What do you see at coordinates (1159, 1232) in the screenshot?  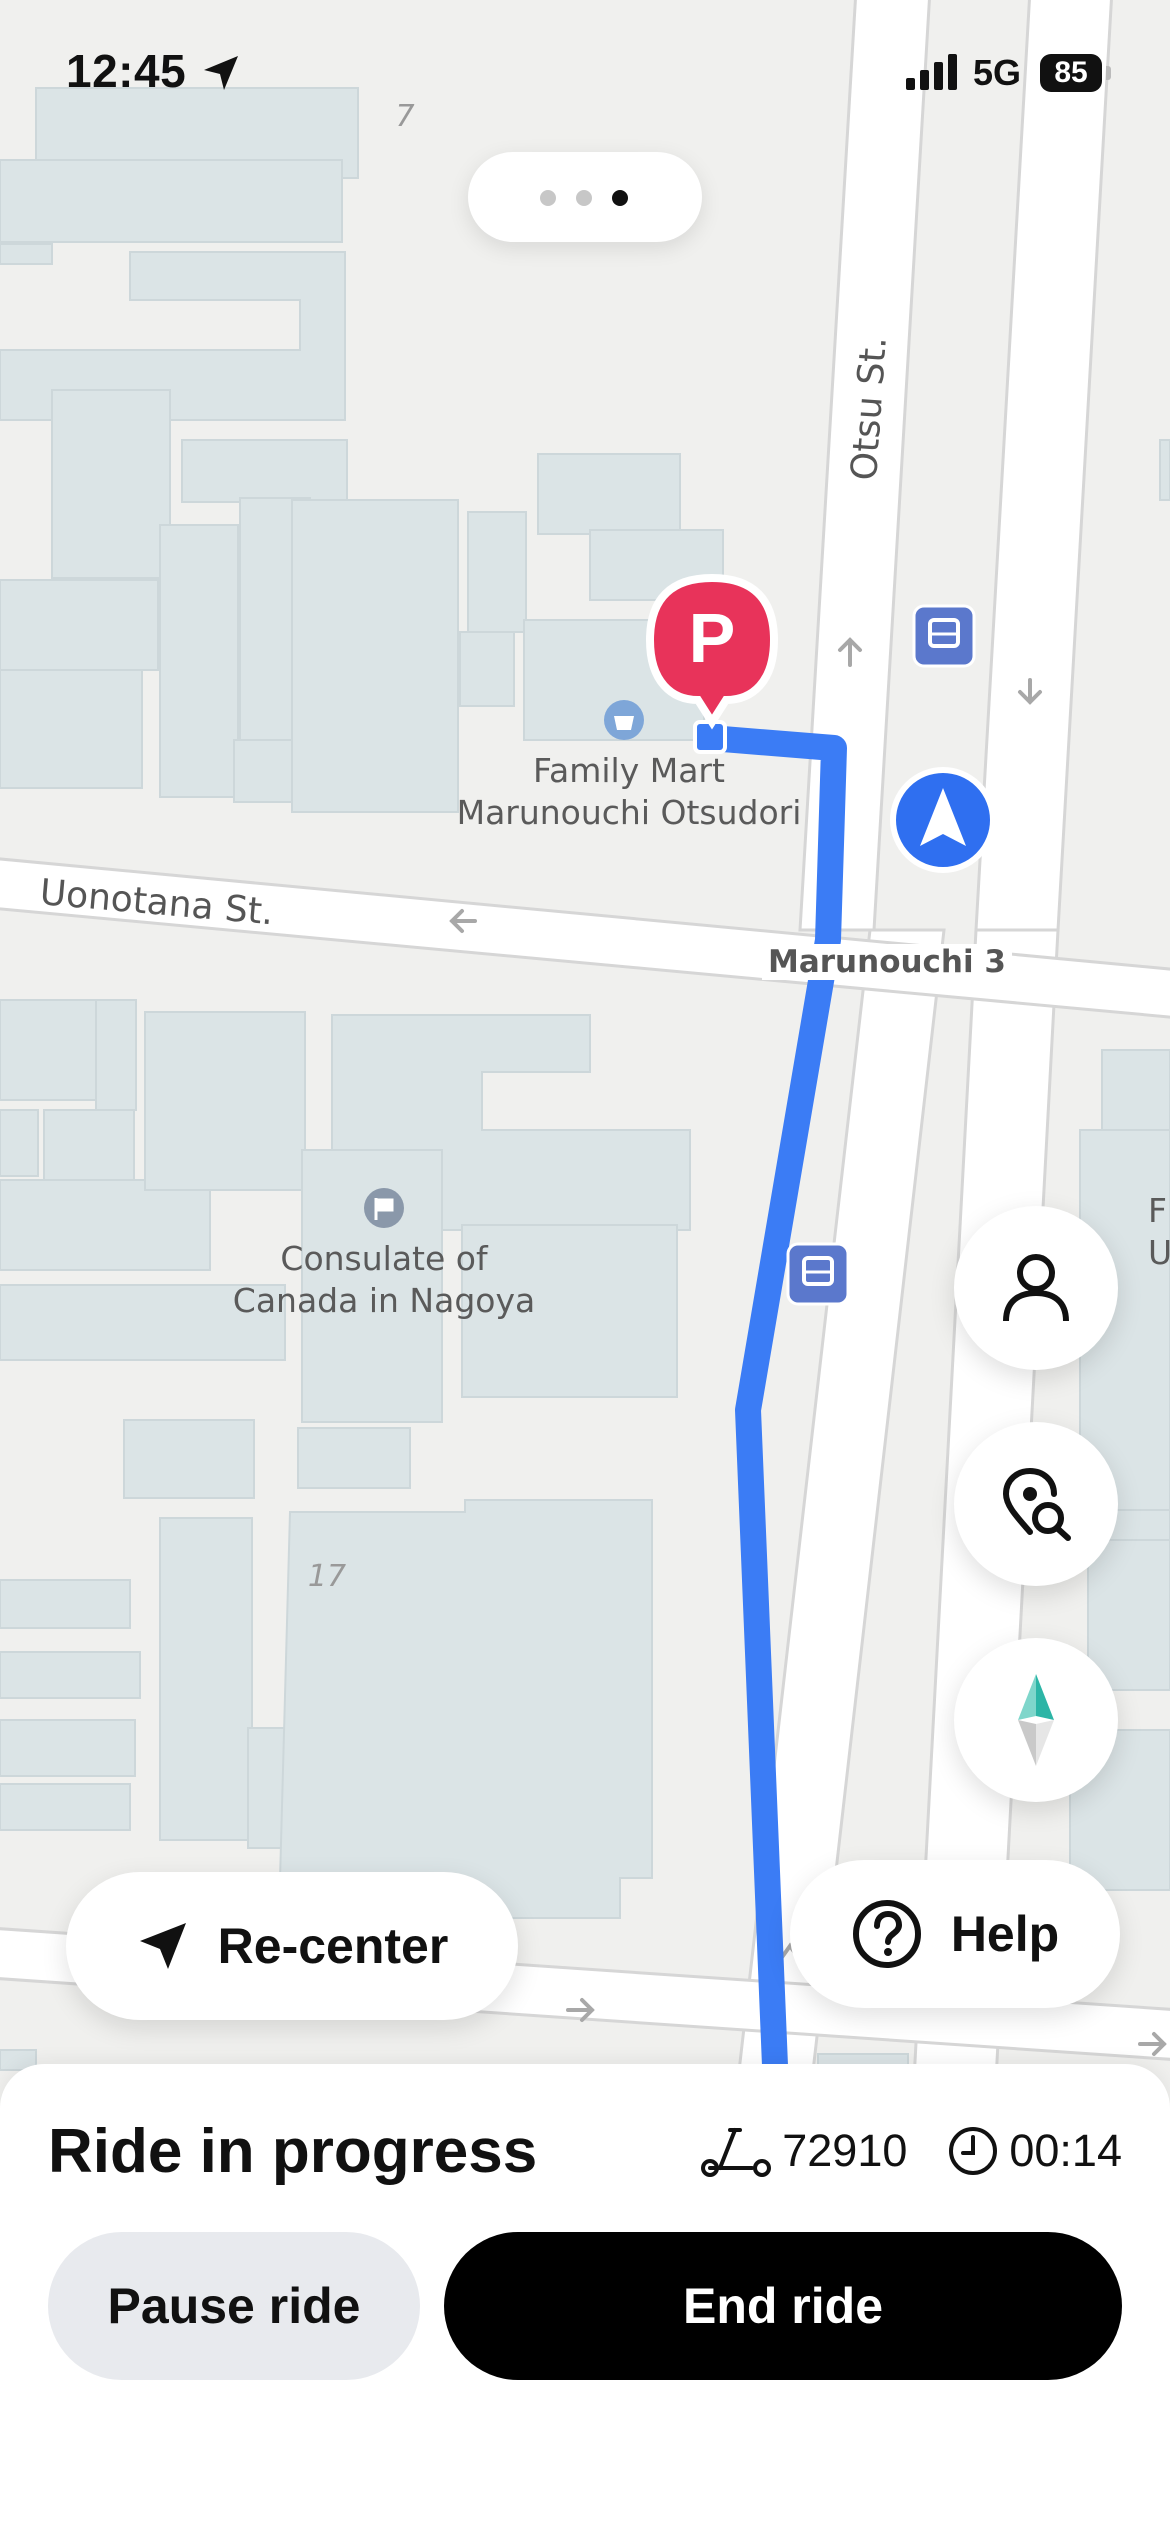 I see `poi-edge-partial: F U` at bounding box center [1159, 1232].